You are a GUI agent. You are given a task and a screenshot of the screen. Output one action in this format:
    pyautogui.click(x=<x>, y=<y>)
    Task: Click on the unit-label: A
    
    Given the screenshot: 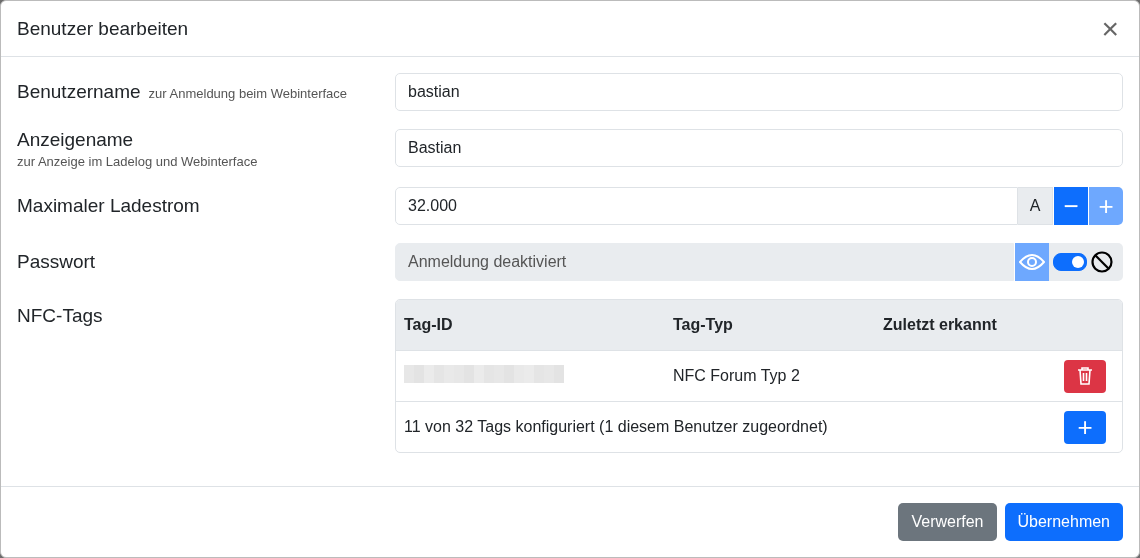 What is the action you would take?
    pyautogui.click(x=1035, y=206)
    